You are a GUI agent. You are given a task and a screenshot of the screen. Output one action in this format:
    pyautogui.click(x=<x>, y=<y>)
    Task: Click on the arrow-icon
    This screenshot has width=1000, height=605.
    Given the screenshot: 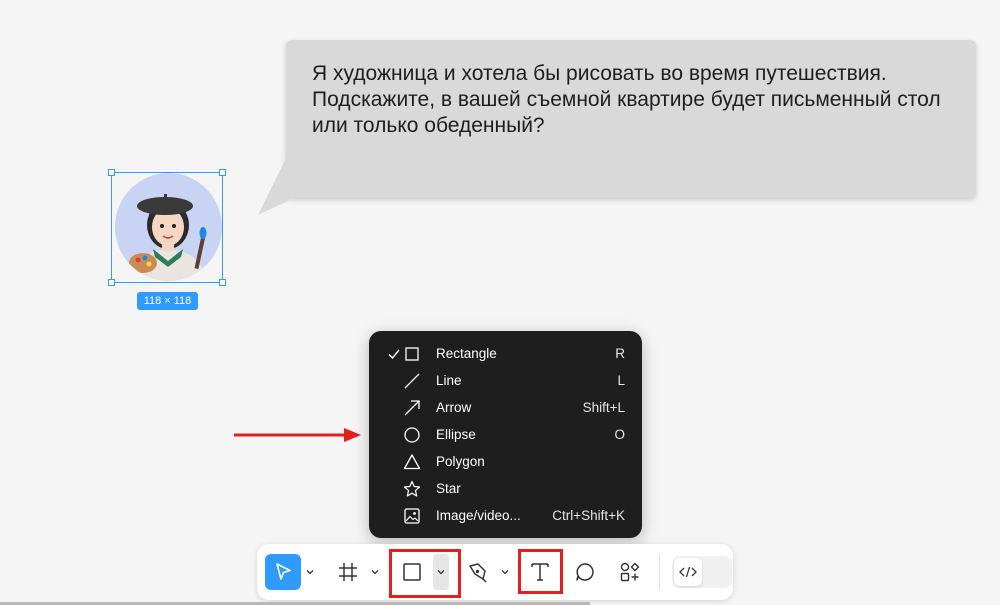 What is the action you would take?
    pyautogui.click(x=412, y=408)
    